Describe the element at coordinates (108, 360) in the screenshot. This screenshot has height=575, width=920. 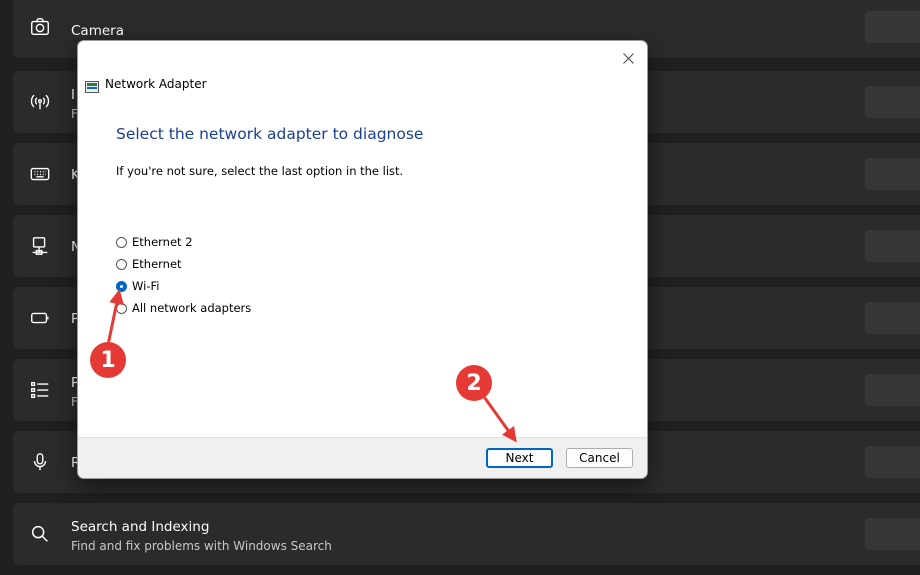
I see `step-1-badge: 1` at that location.